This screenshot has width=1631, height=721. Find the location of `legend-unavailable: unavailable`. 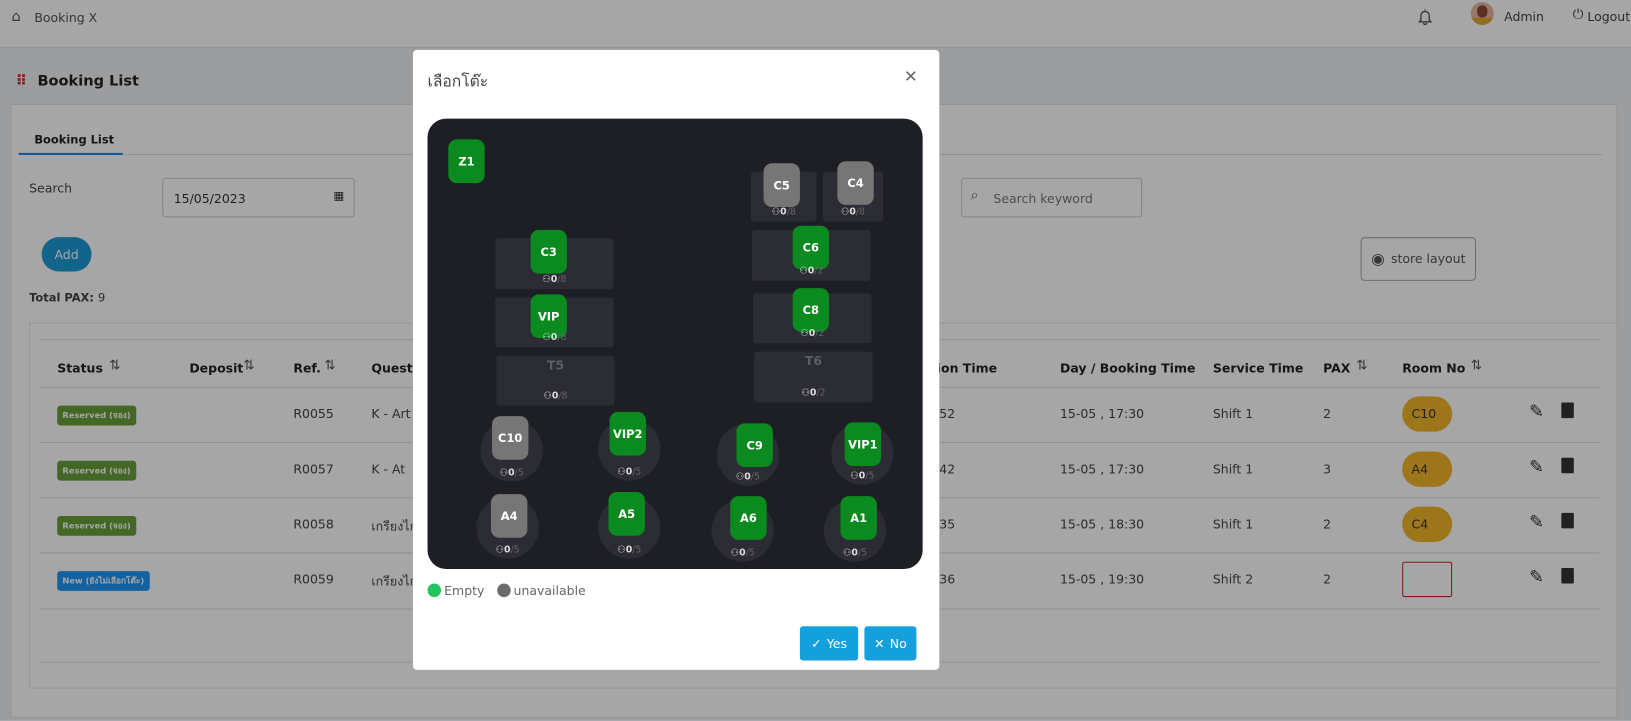

legend-unavailable: unavailable is located at coordinates (541, 590).